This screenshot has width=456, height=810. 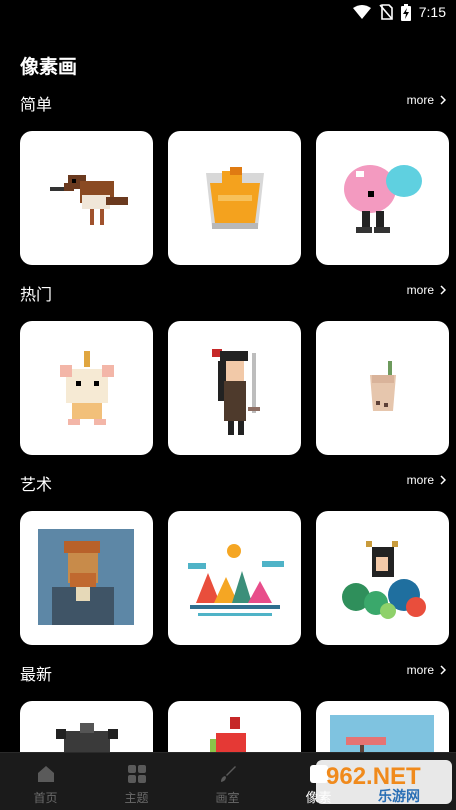 I want to click on artwork-card-candy, so click(x=382, y=198).